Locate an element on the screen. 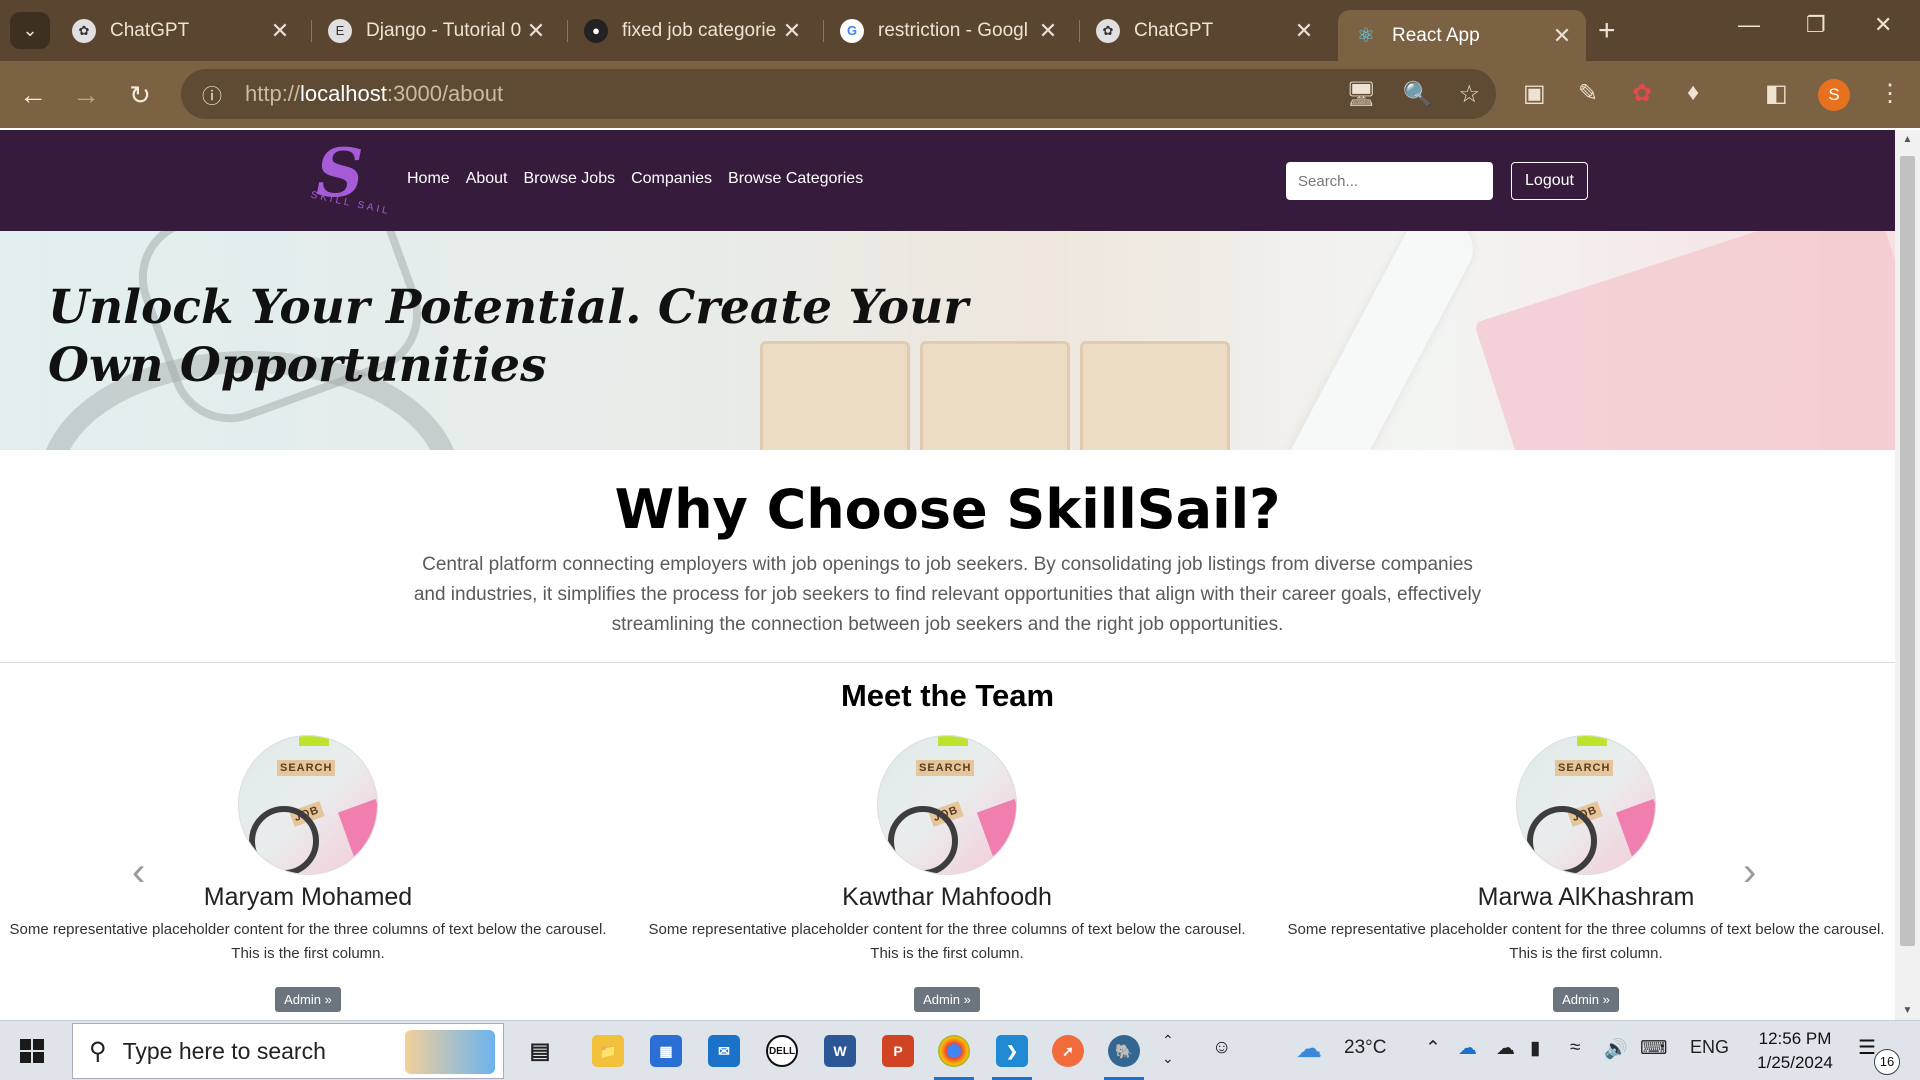  extension-icon: ✿ is located at coordinates (1642, 93).